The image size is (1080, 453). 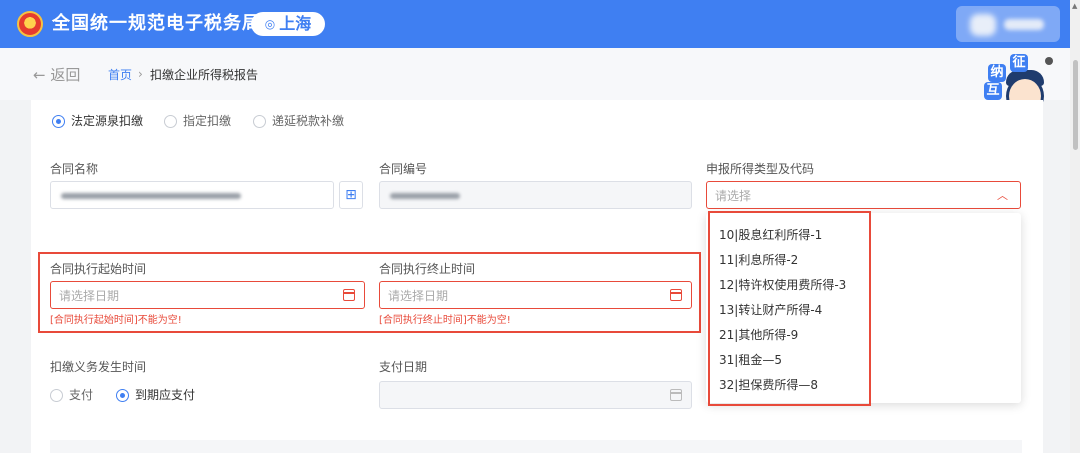 What do you see at coordinates (403, 169) in the screenshot?
I see `contract-number-label: 合同编号` at bounding box center [403, 169].